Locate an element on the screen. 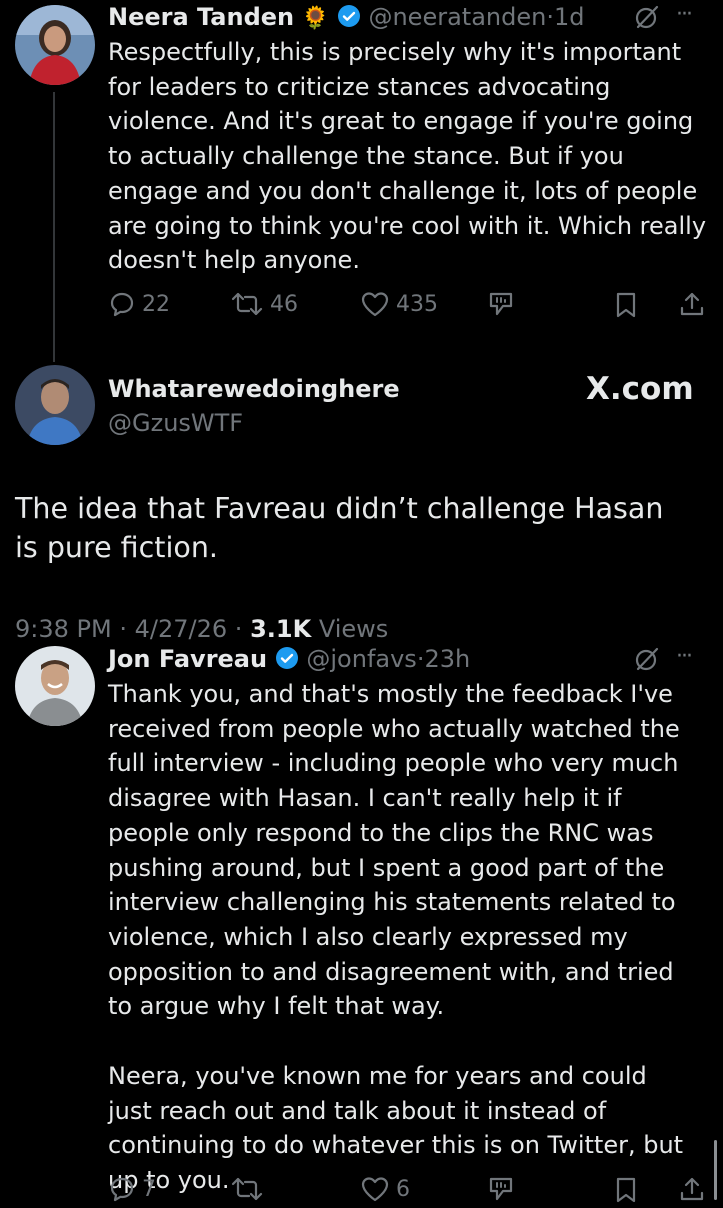 The width and height of the screenshot is (723, 1208). like-count: 435 is located at coordinates (417, 304).